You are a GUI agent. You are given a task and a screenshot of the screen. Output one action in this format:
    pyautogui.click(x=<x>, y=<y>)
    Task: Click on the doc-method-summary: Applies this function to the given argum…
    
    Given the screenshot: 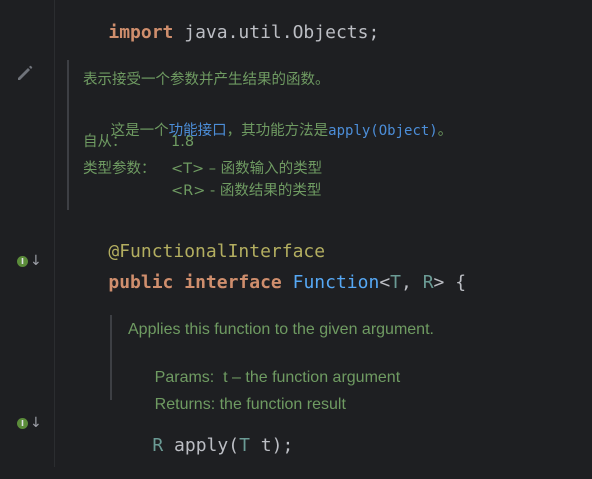 What is the action you would take?
    pyautogui.click(x=281, y=329)
    